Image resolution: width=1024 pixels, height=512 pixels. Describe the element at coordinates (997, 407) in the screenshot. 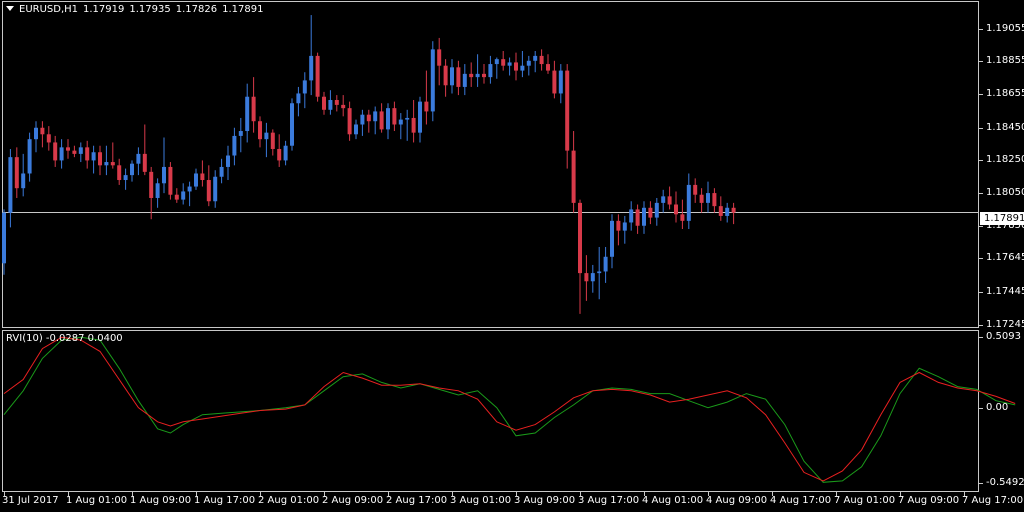

I see `rvi-axis-label: 0.00` at that location.